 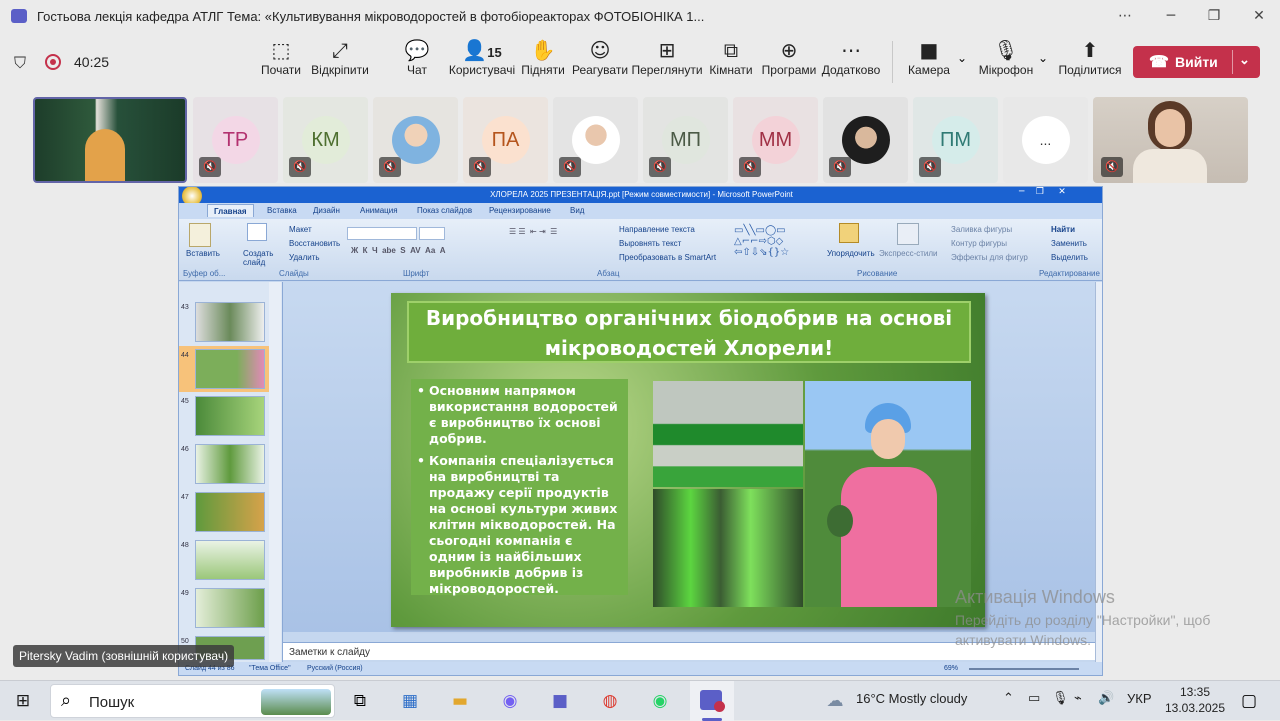 What do you see at coordinates (989, 257) in the screenshot?
I see `shape-effects-button: Эффекты для фигур` at bounding box center [989, 257].